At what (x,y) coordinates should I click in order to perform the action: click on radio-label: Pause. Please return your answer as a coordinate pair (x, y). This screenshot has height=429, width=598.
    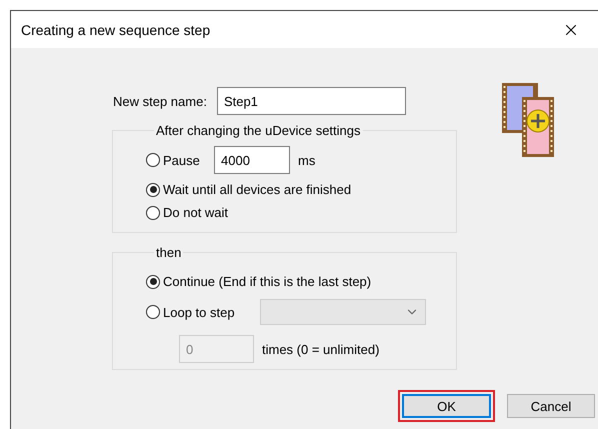
    Looking at the image, I should click on (181, 160).